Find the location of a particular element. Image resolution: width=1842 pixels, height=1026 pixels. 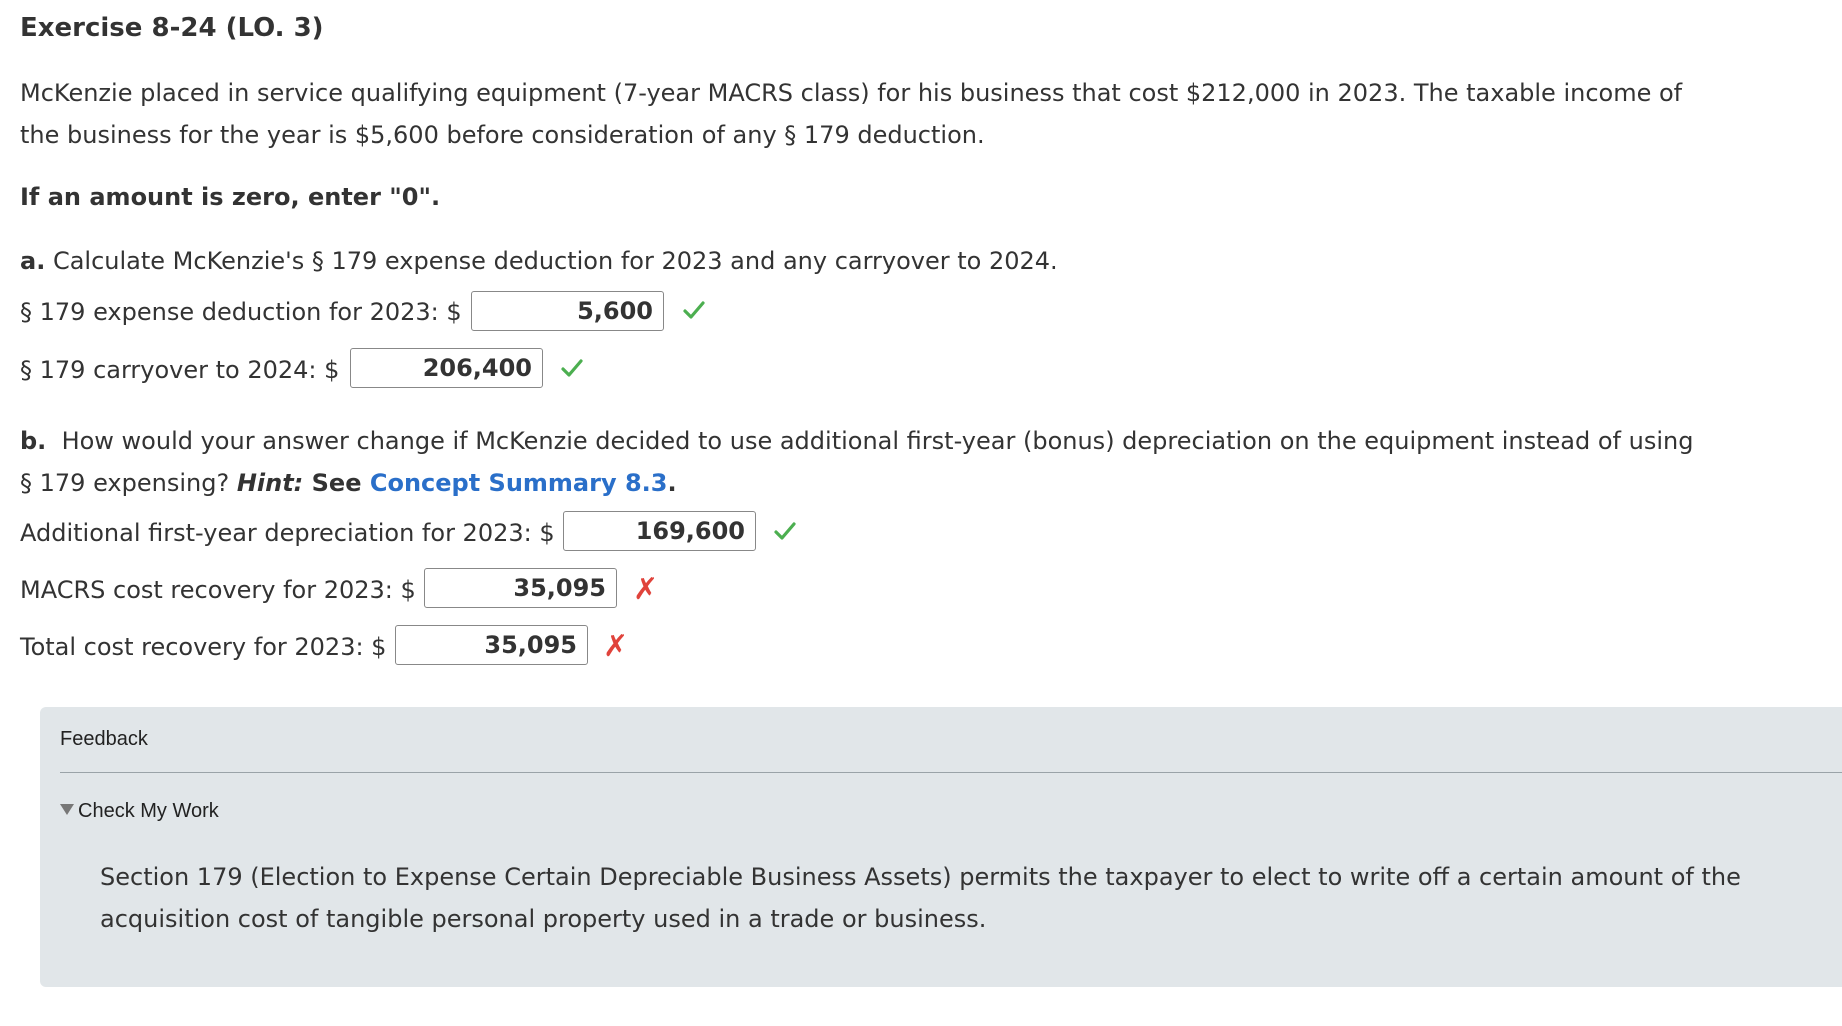

hint-see: See is located at coordinates (336, 483).